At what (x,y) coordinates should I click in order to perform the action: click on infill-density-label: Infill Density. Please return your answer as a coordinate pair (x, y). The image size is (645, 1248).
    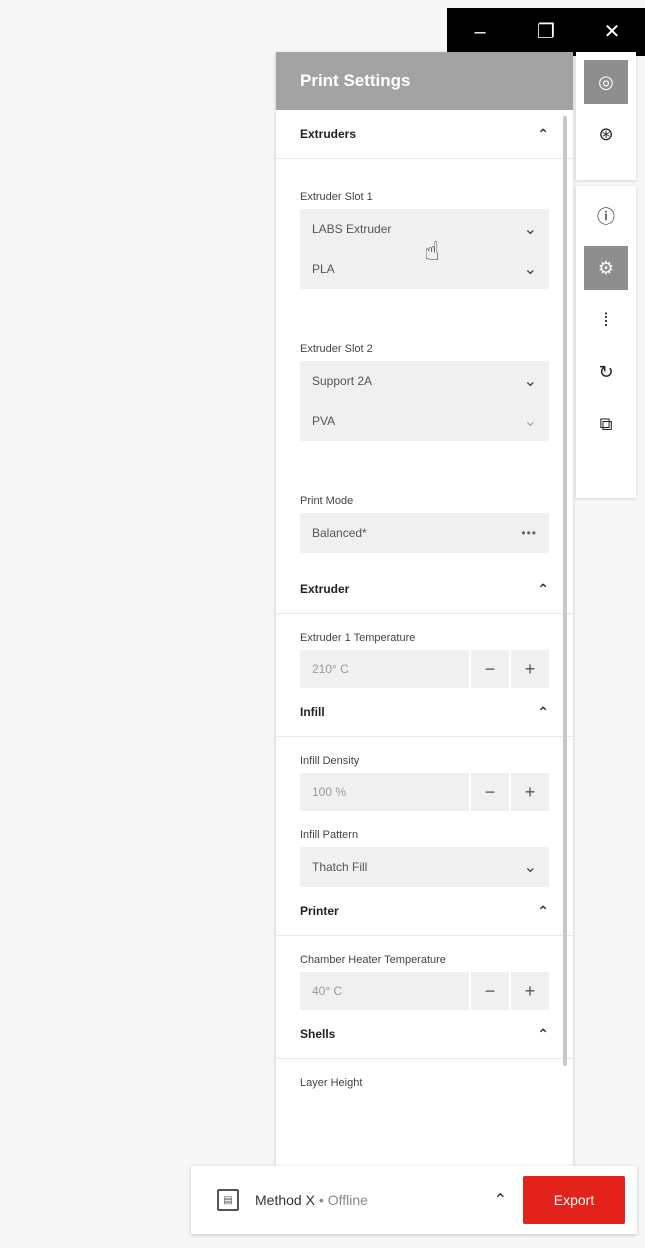
    Looking at the image, I should click on (330, 761).